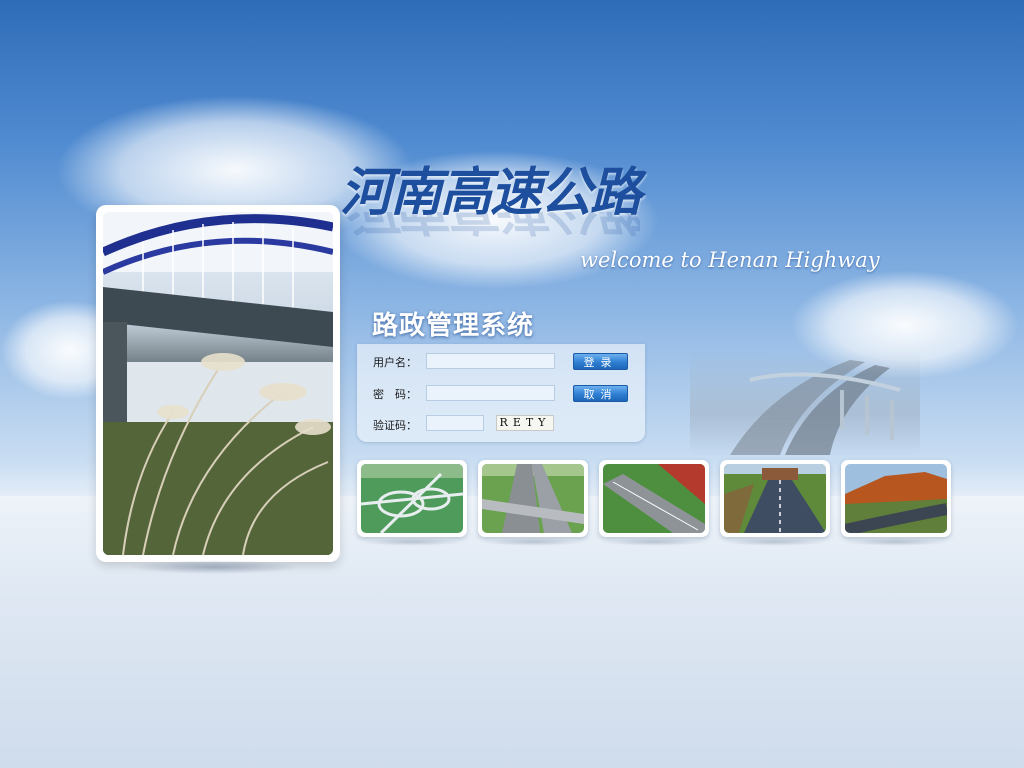 Image resolution: width=1024 pixels, height=768 pixels. Describe the element at coordinates (453, 326) in the screenshot. I see `system-title: 路政管理系统` at that location.